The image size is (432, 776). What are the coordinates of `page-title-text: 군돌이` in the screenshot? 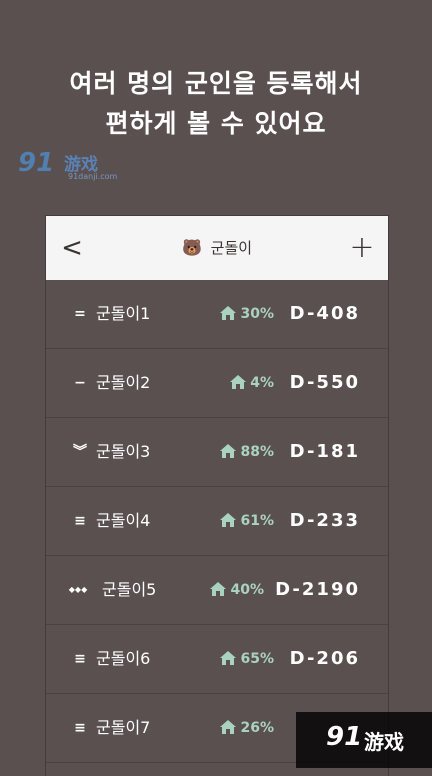 It's located at (231, 248).